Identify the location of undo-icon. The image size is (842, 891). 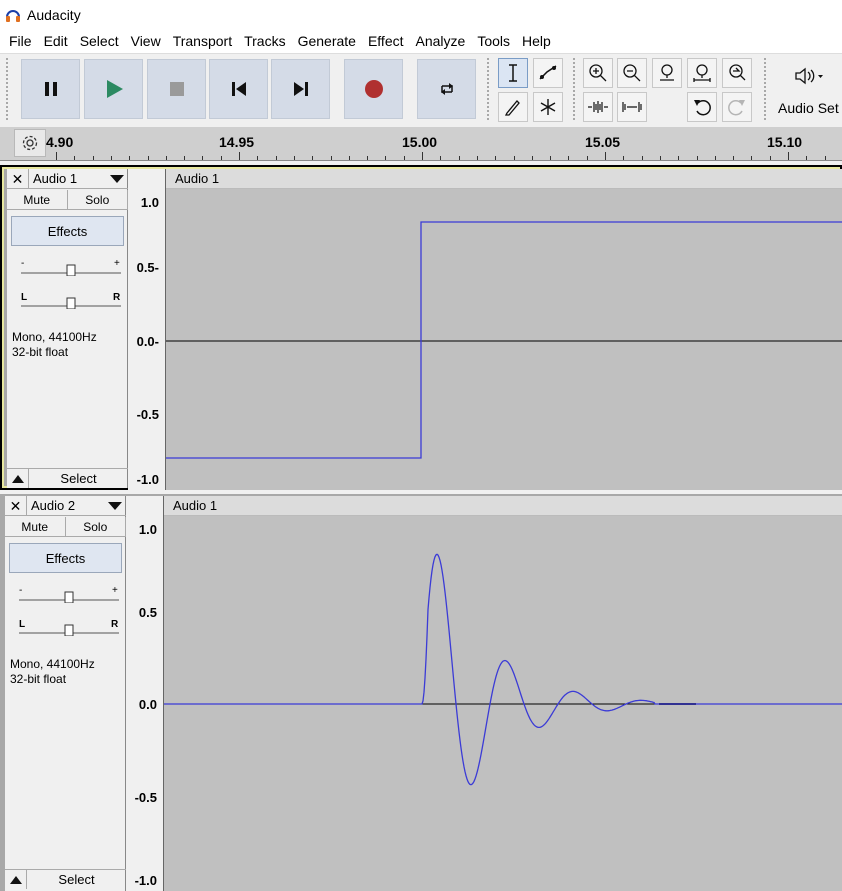
(702, 107).